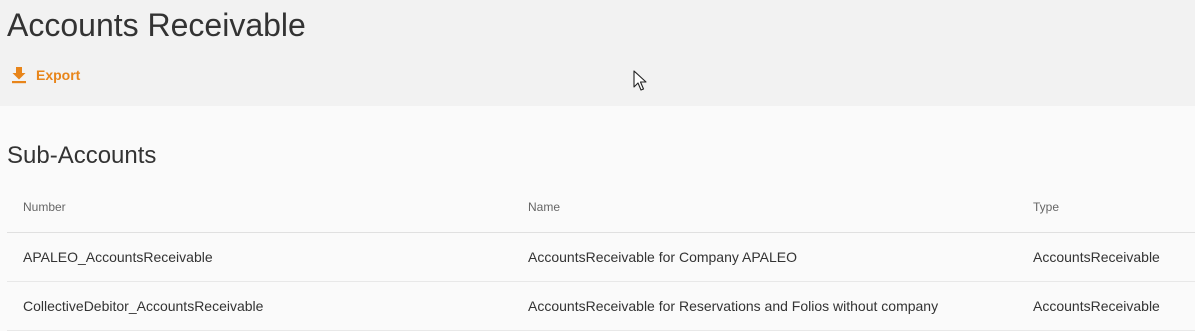 The height and width of the screenshot is (331, 1195). Describe the element at coordinates (19, 75) in the screenshot. I see `download-icon` at that location.